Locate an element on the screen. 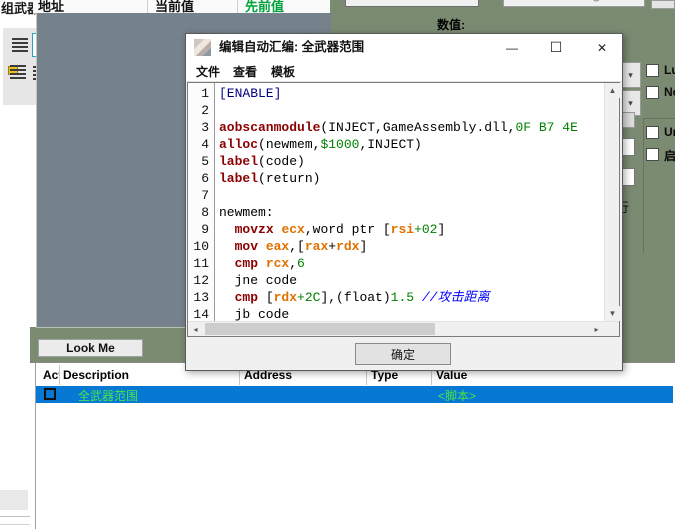 Image resolution: width=675 pixels, height=529 pixels. horizontal-scrollbar: ◂ ▸ is located at coordinates (403, 328).